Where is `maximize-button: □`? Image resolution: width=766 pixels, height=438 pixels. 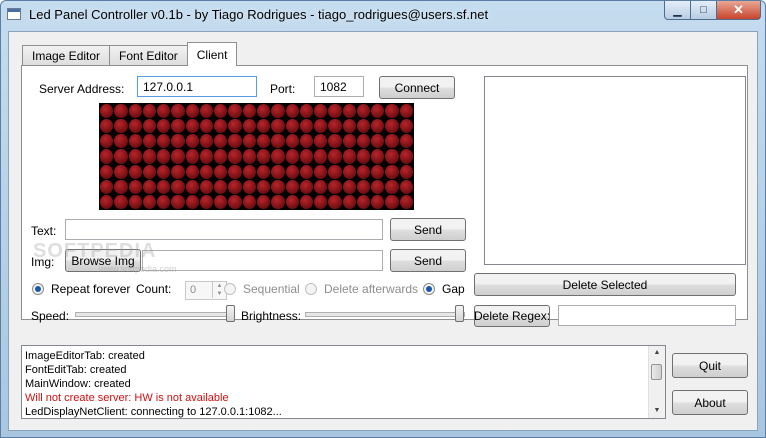
maximize-button: □ is located at coordinates (704, 10).